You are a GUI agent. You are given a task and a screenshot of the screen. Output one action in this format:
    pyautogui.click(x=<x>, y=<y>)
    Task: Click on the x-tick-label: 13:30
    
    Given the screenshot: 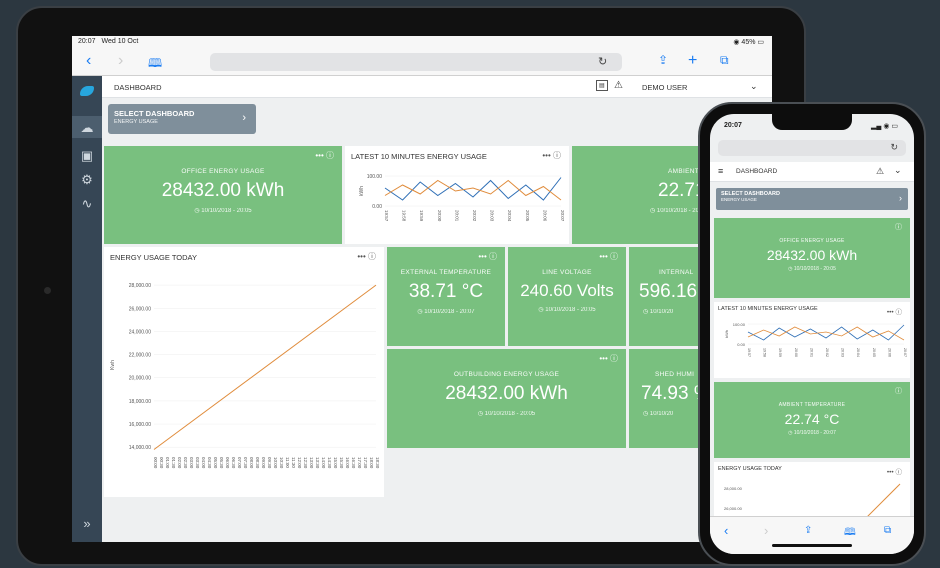 What is the action you would take?
    pyautogui.click(x=317, y=463)
    